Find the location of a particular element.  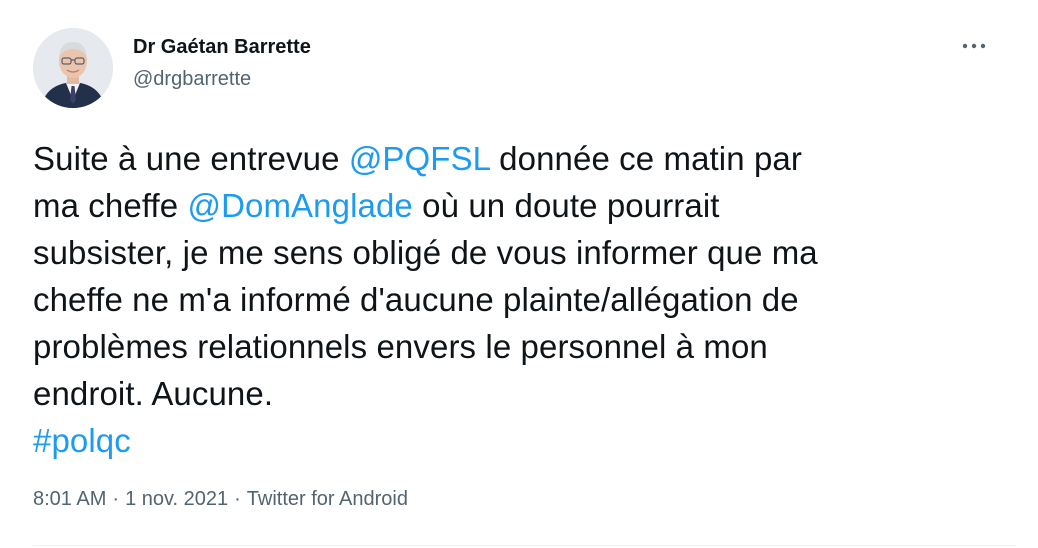

tweet-source: Twitter for Android is located at coordinates (327, 499).